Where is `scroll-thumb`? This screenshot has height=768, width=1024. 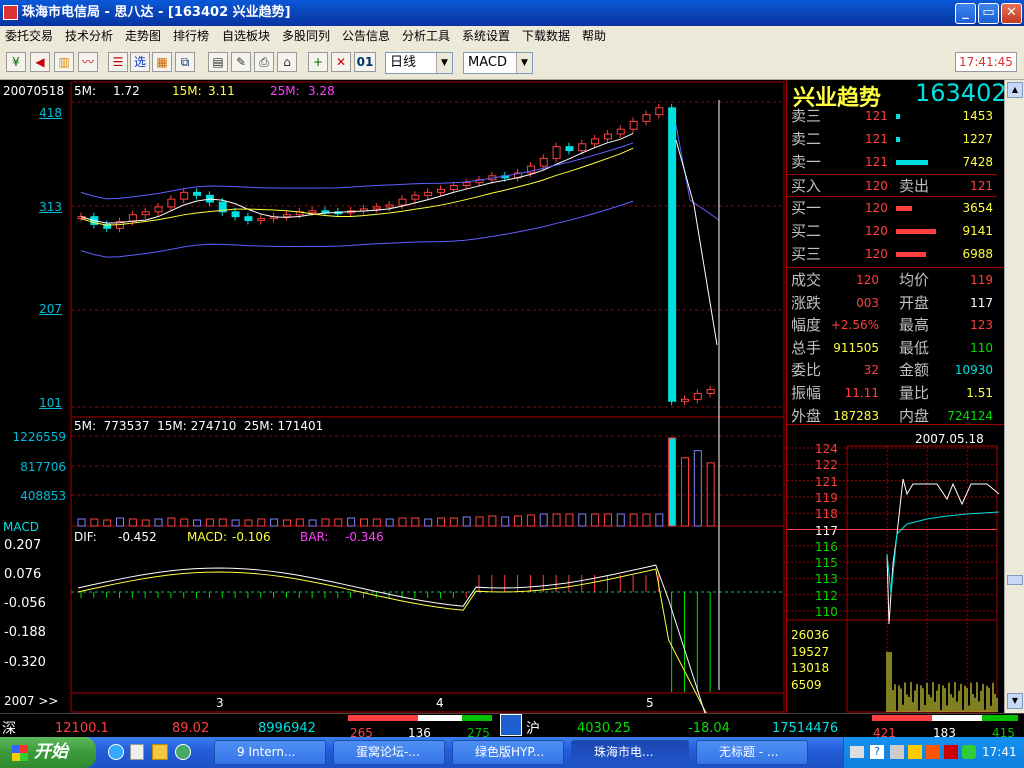 scroll-thumb is located at coordinates (1015, 580).